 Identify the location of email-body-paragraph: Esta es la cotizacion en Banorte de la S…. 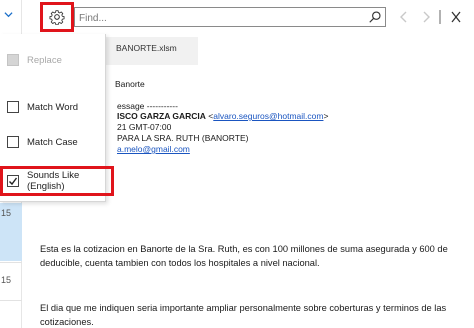
(244, 256).